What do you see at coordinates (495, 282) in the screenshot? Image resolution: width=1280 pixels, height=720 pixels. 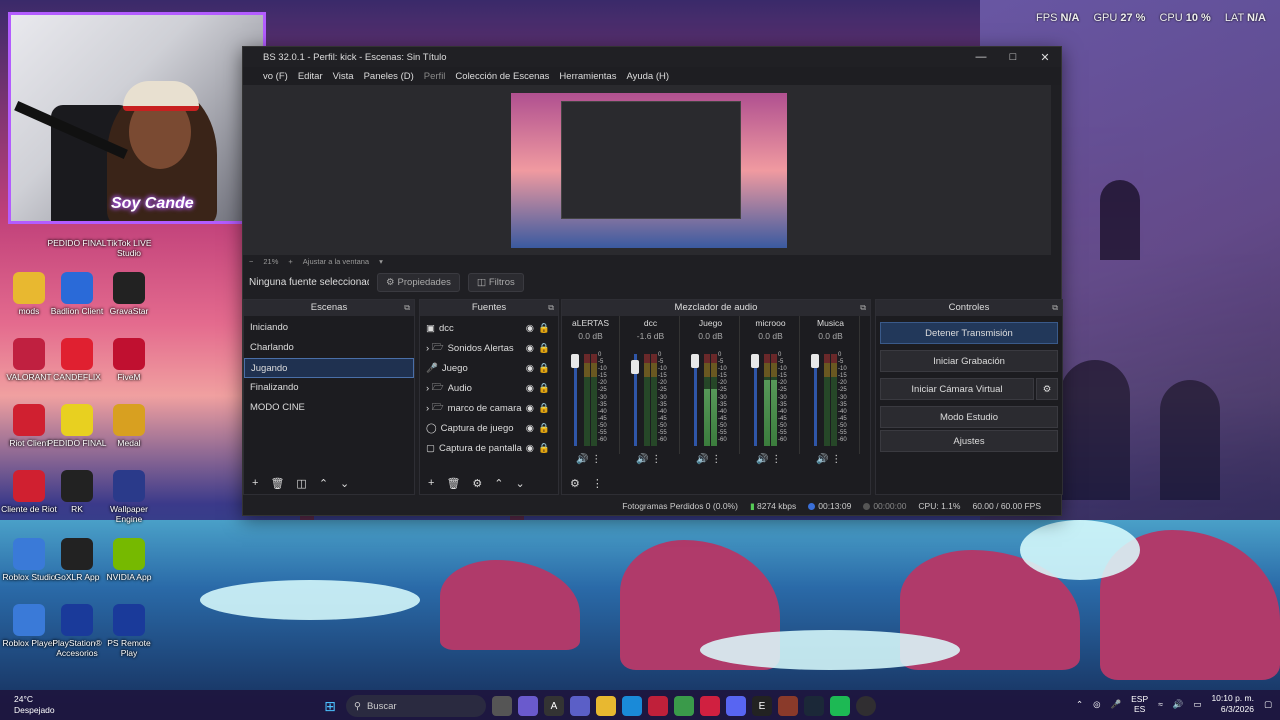 I see `filters-button: ◫ Filtros` at bounding box center [495, 282].